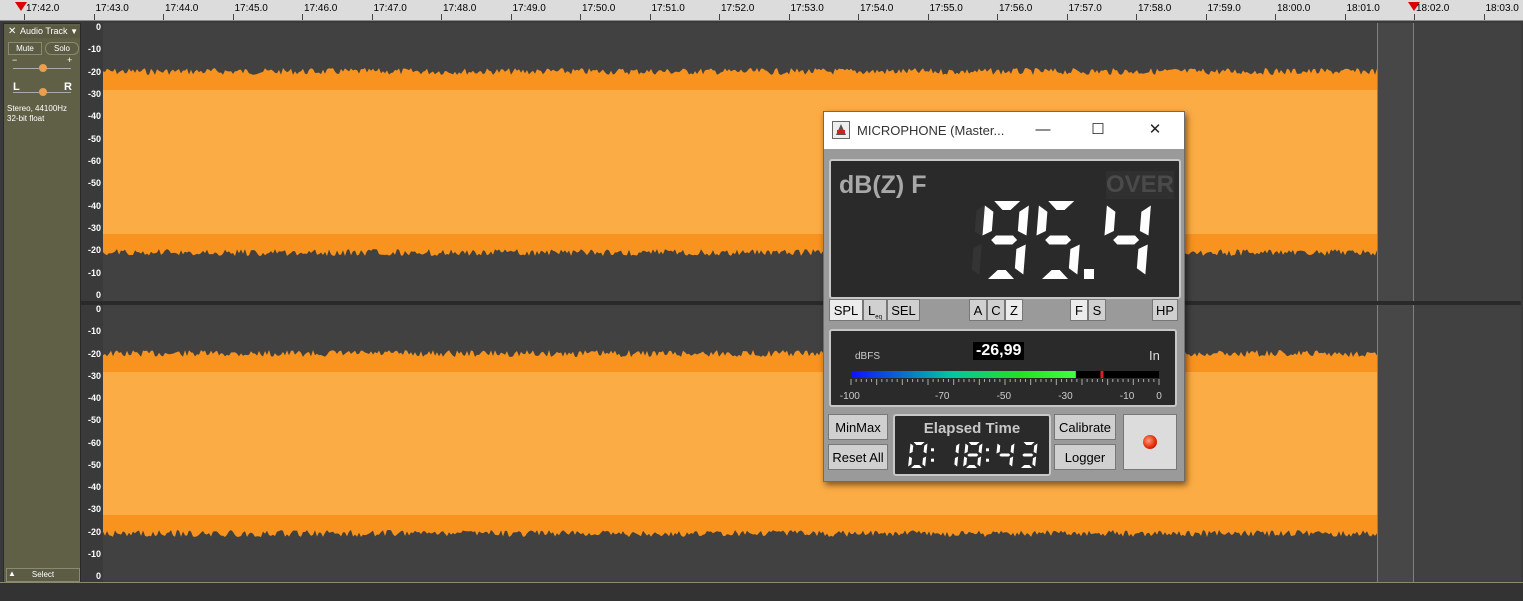  Describe the element at coordinates (942, 396) in the screenshot. I see `level-scale-label: -70` at that location.